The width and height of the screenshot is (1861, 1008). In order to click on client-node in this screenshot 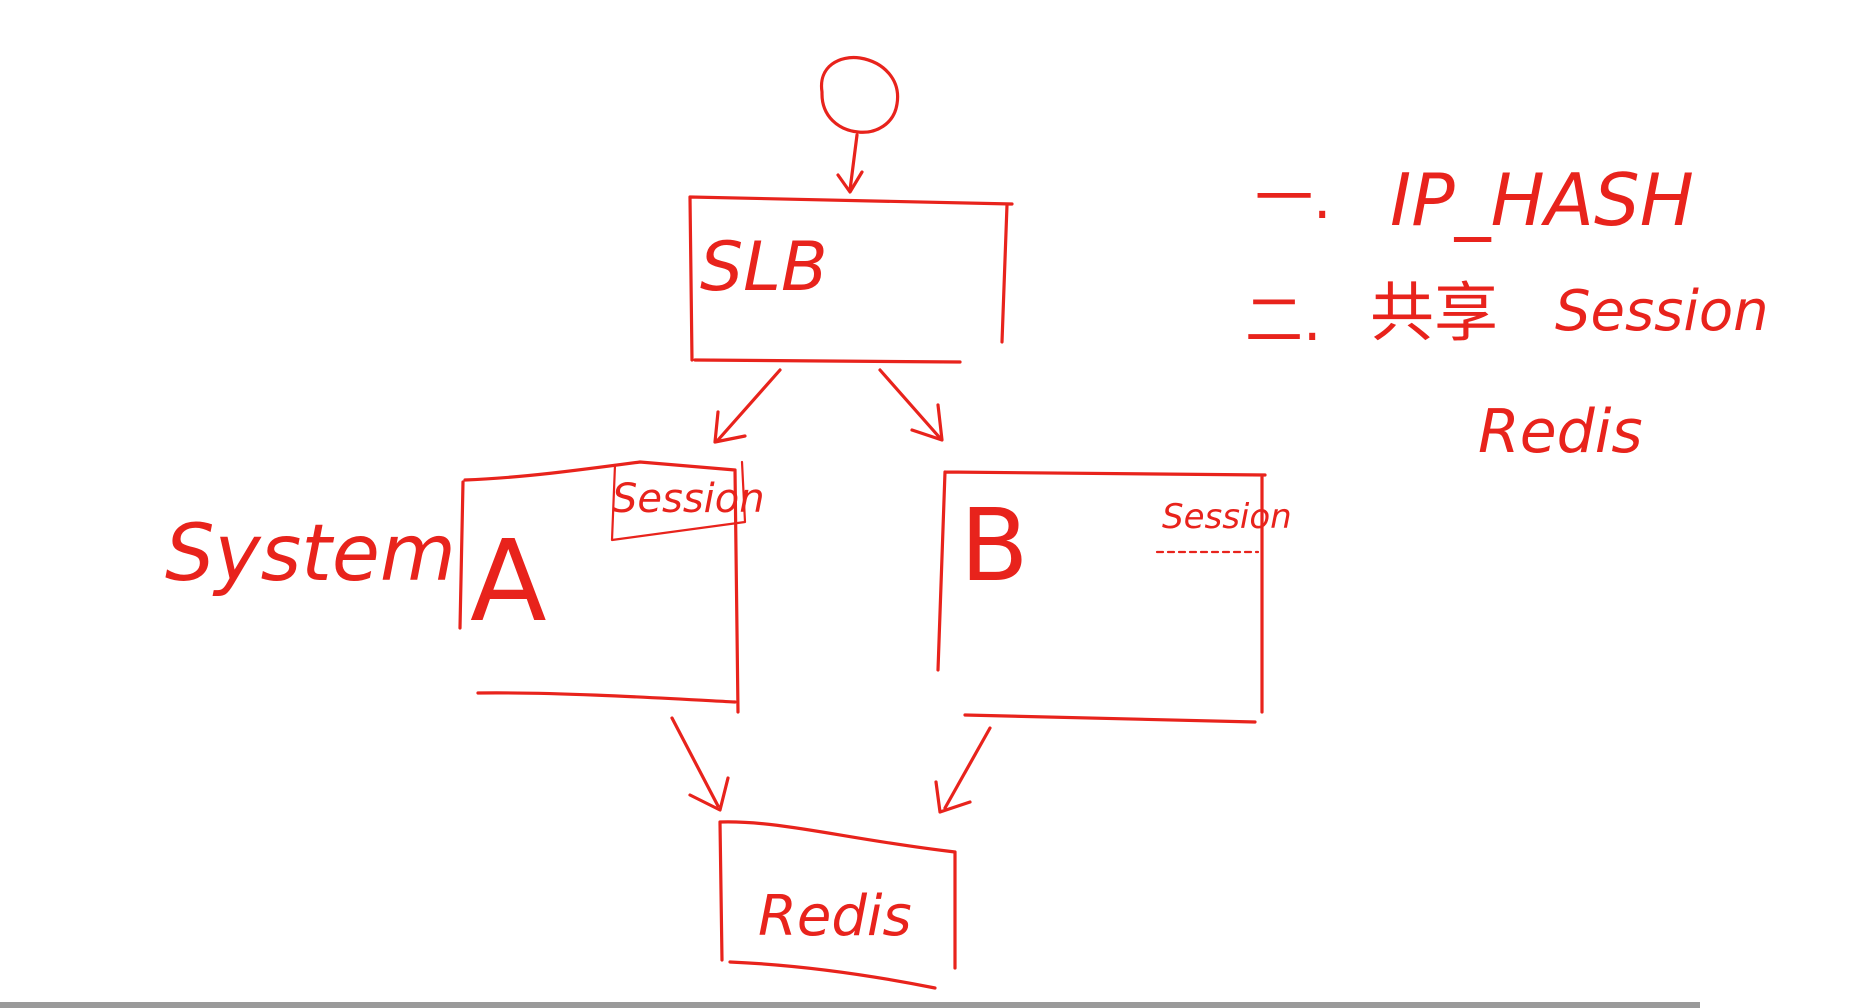, I will do `click(859, 94)`.